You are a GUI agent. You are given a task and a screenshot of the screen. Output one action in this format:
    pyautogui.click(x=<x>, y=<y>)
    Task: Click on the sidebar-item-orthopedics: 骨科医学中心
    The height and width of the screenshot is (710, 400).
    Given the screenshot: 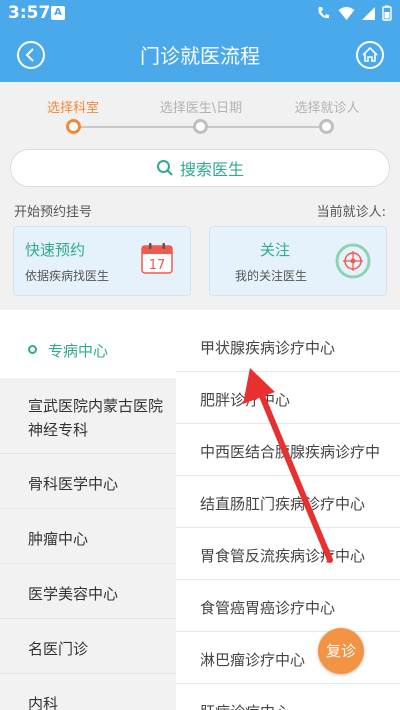 What is the action you would take?
    pyautogui.click(x=88, y=481)
    